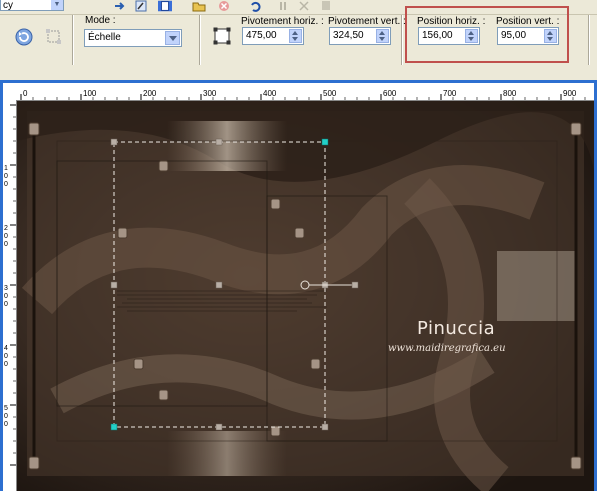 The height and width of the screenshot is (491, 597). I want to click on pause-icon, so click(283, 6).